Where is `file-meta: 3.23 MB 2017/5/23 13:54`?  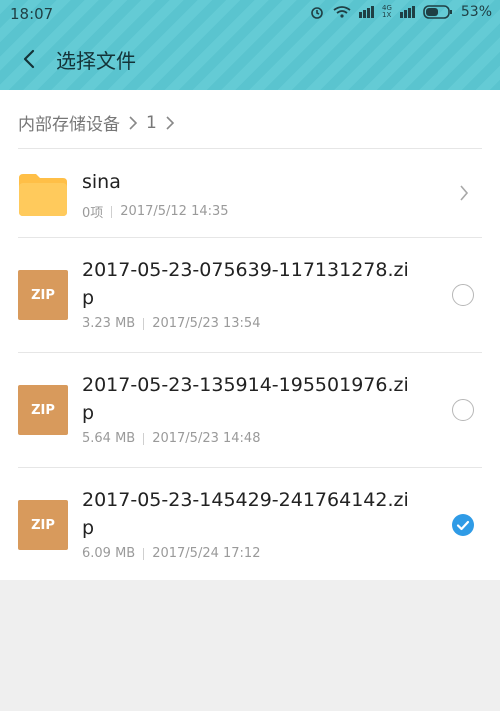 file-meta: 3.23 MB 2017/5/23 13:54 is located at coordinates (171, 323).